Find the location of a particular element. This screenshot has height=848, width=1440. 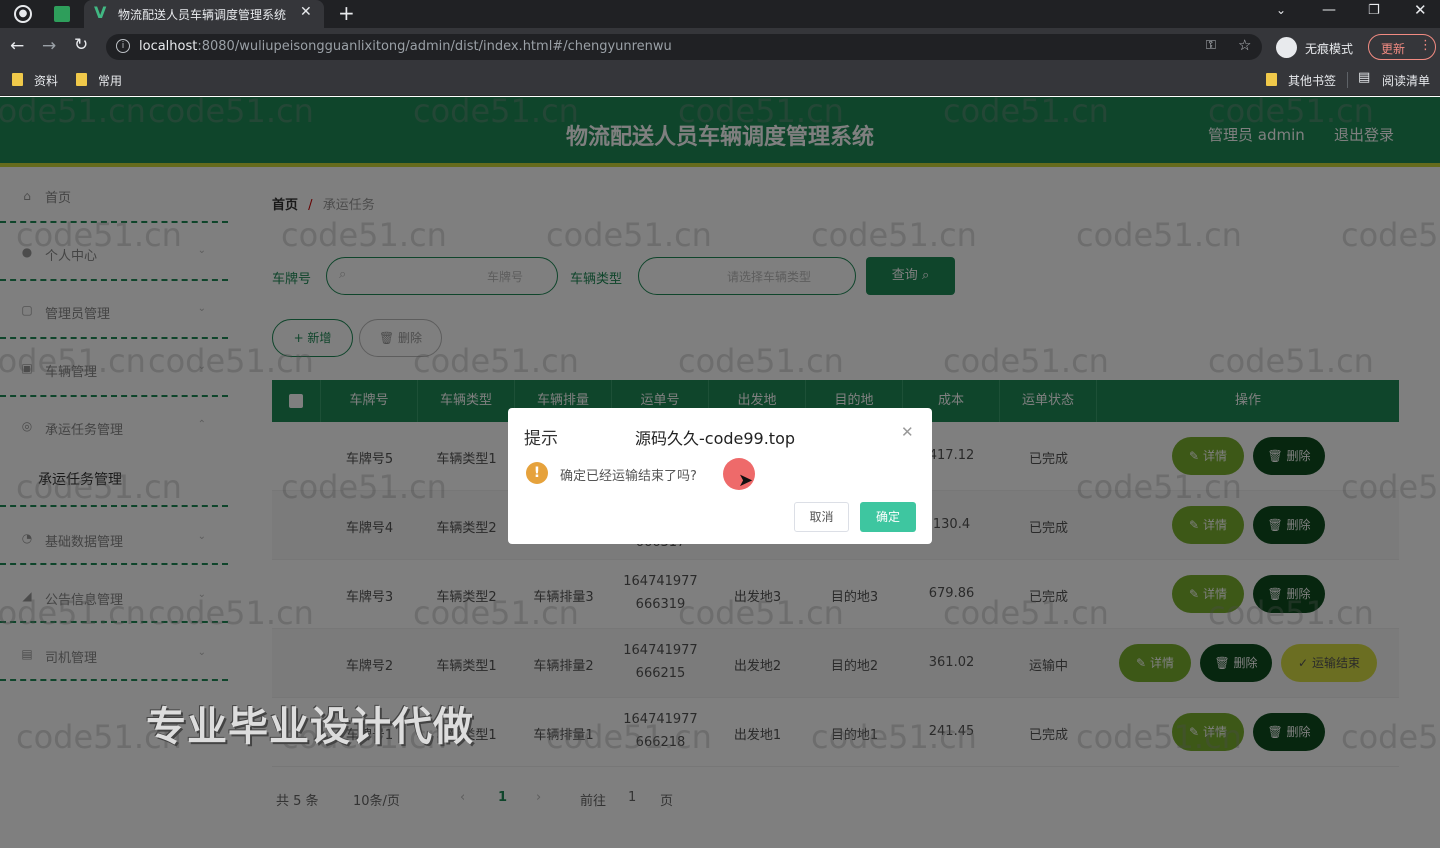

dialog-message: 确定已经运输结束了吗? is located at coordinates (628, 476).